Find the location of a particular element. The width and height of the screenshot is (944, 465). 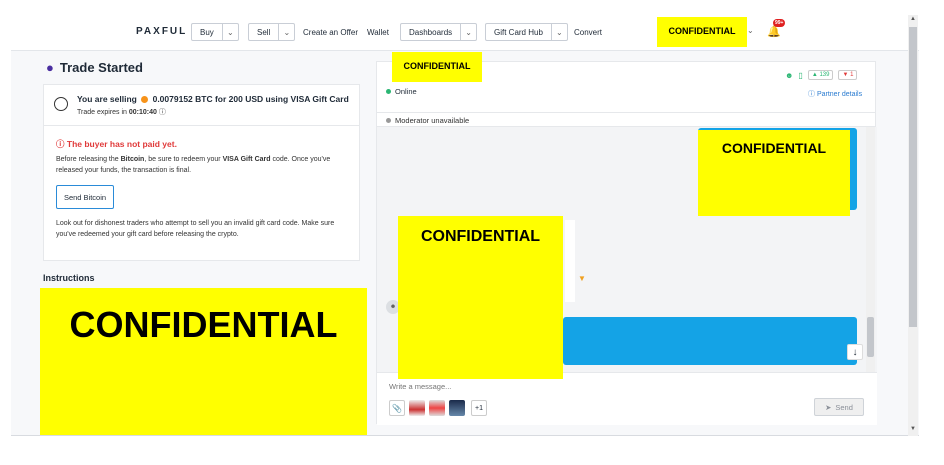

likes-count: 139 is located at coordinates (824, 75).